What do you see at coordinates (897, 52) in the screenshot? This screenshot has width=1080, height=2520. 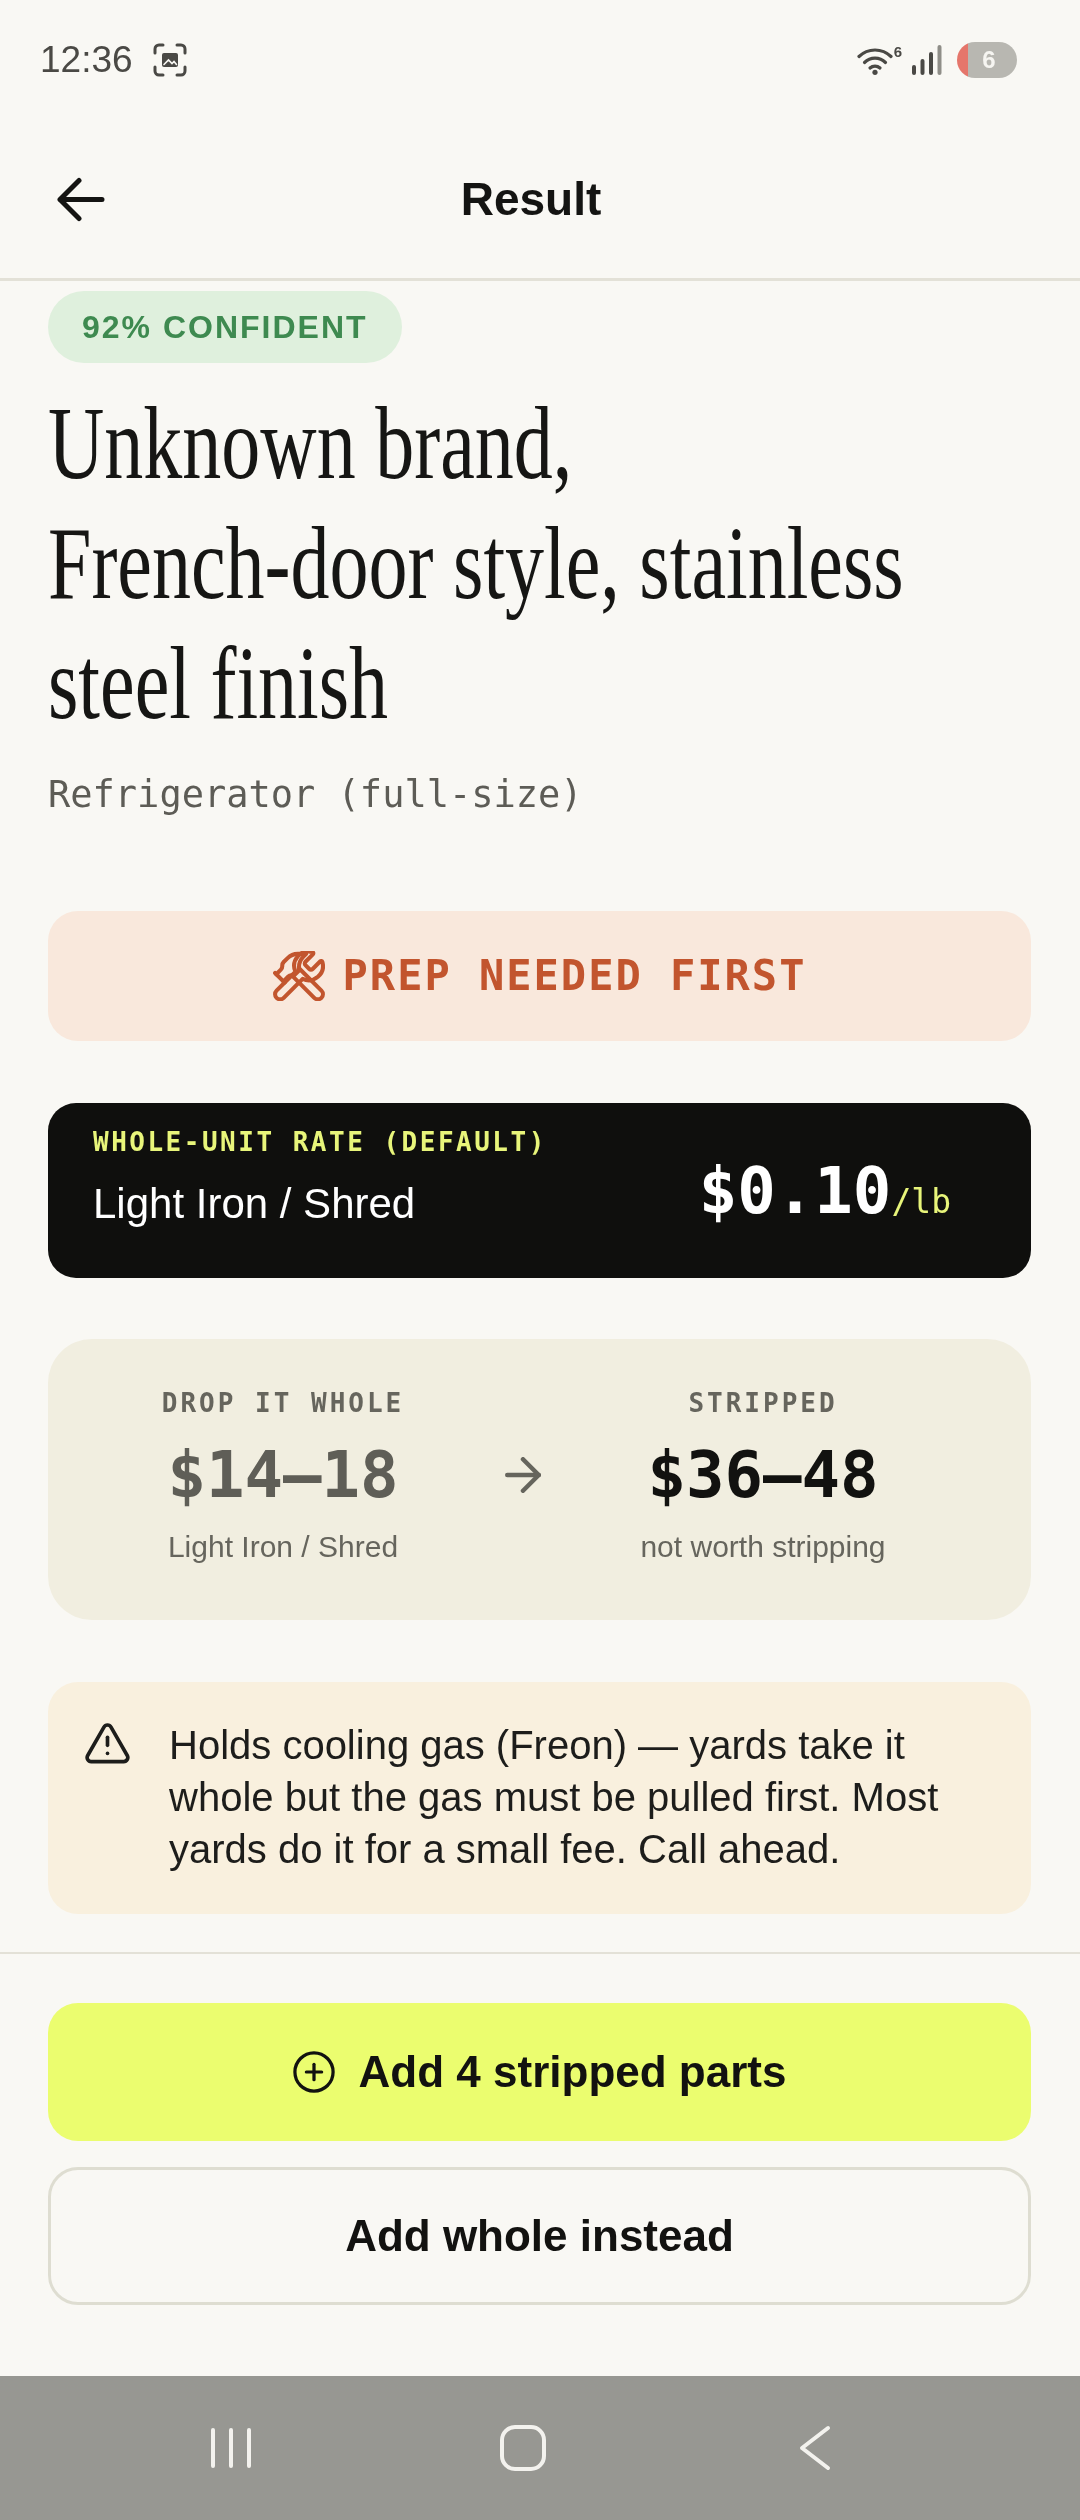 I see `wifi-standard-text: 6` at bounding box center [897, 52].